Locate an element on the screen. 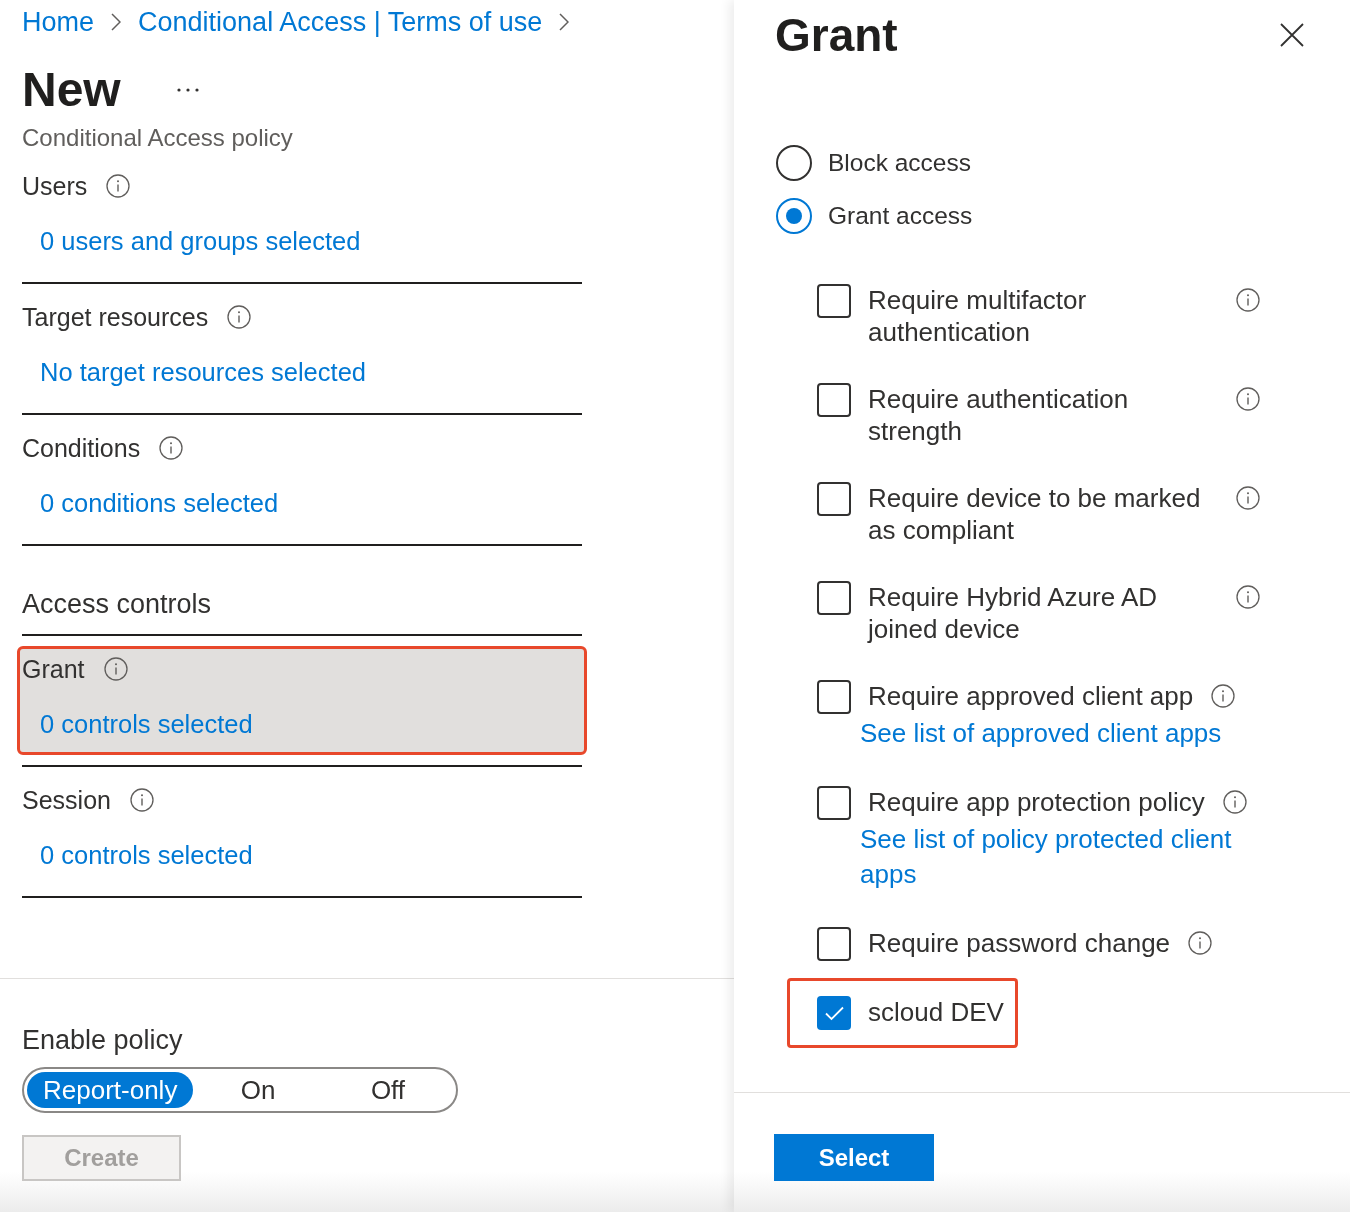 This screenshot has height=1212, width=1350. select-button: Select is located at coordinates (854, 1157).